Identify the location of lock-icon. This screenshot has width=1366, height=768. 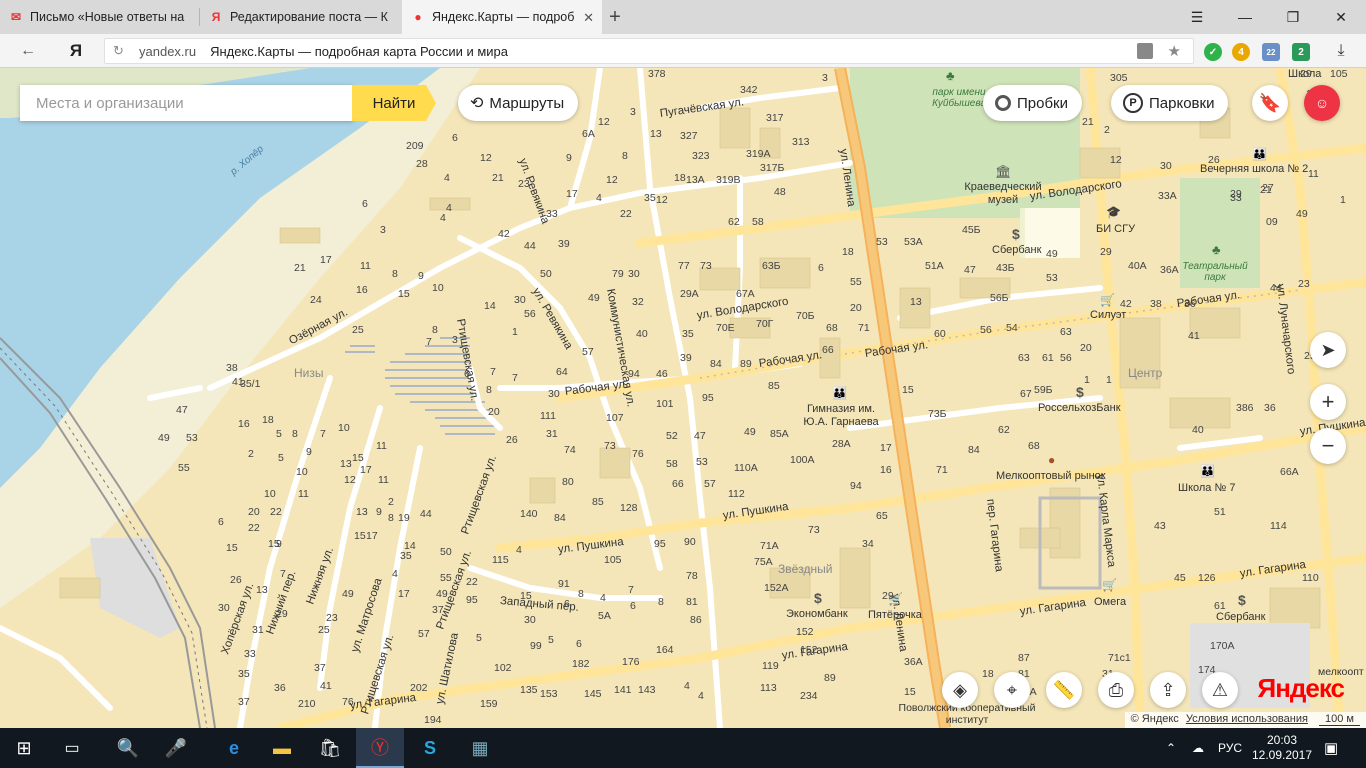
(1145, 51).